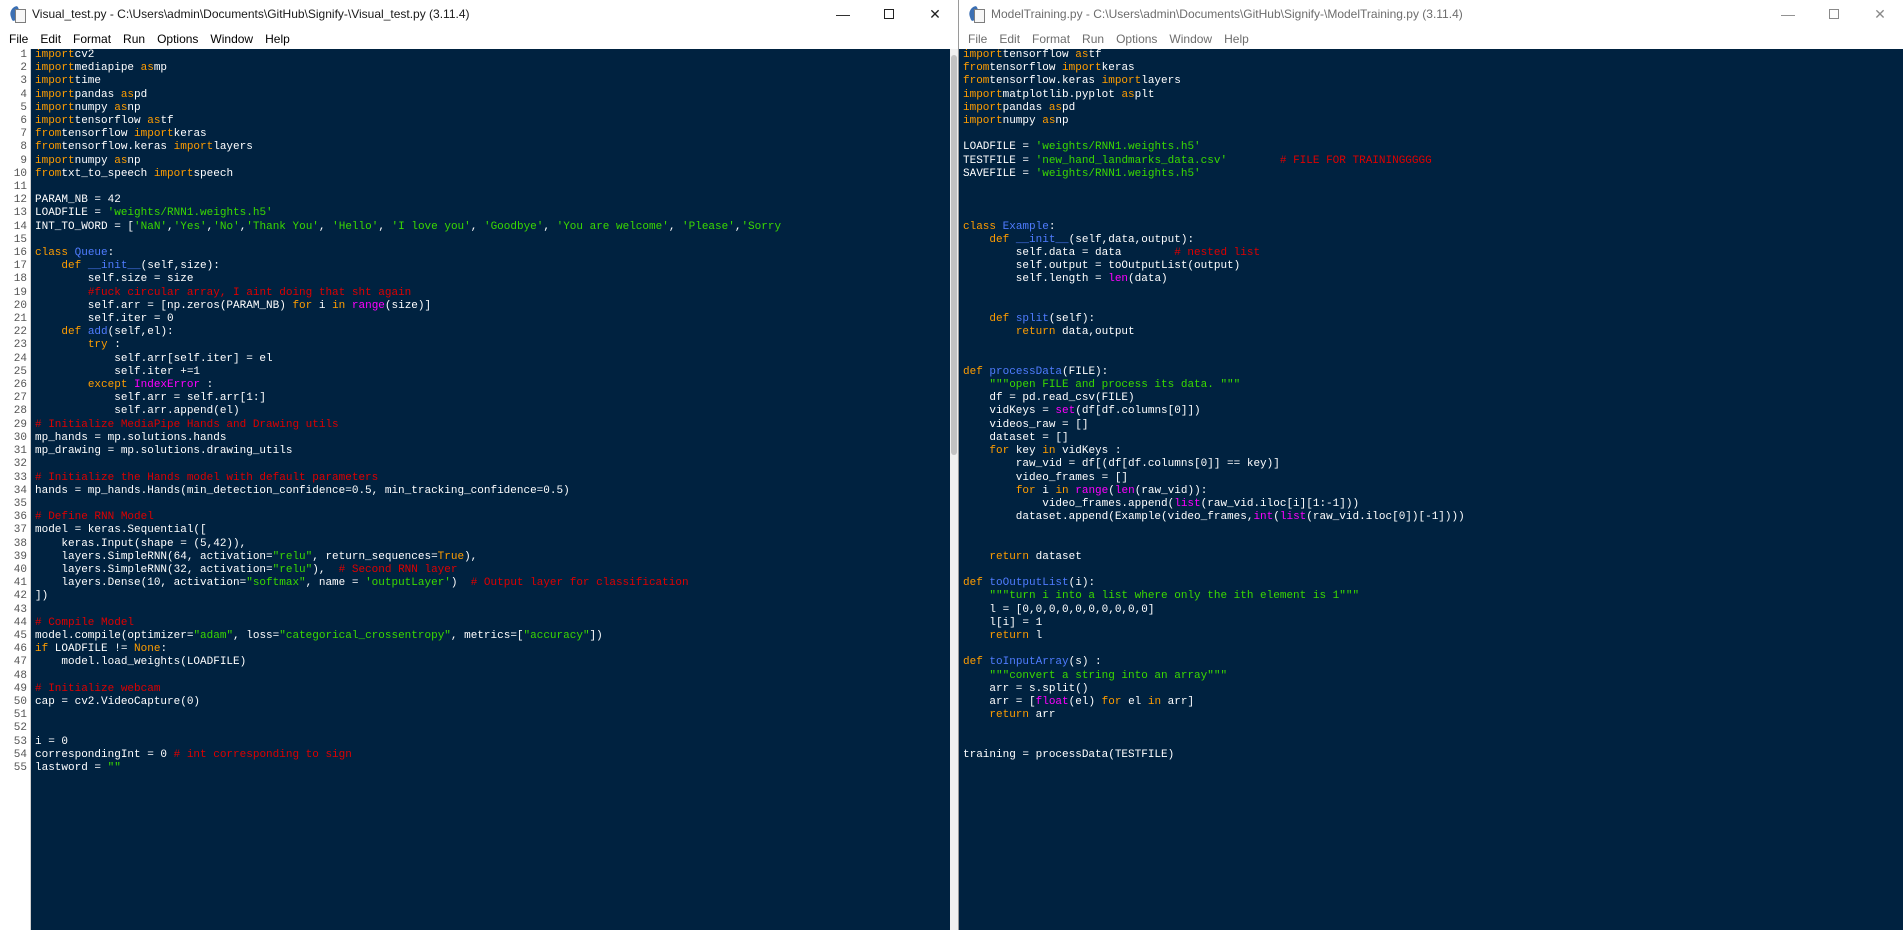 The width and height of the screenshot is (1903, 930). What do you see at coordinates (496, 279) in the screenshot?
I see `code-line: self.size = size` at bounding box center [496, 279].